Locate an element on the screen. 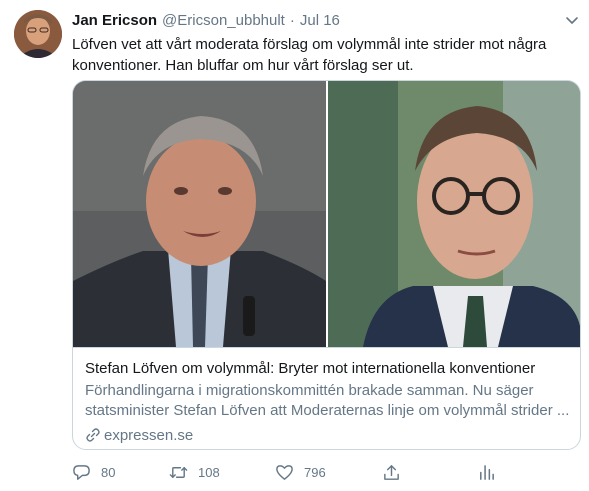 The height and width of the screenshot is (491, 589). card-domain: expressen.se is located at coordinates (149, 435).